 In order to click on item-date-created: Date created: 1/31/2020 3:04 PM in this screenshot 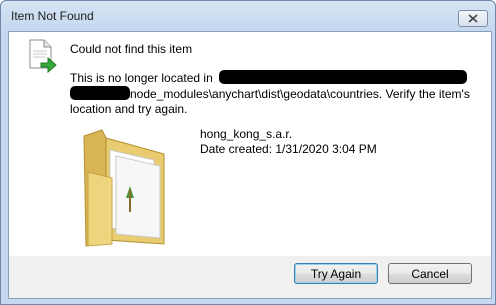, I will do `click(288, 149)`.